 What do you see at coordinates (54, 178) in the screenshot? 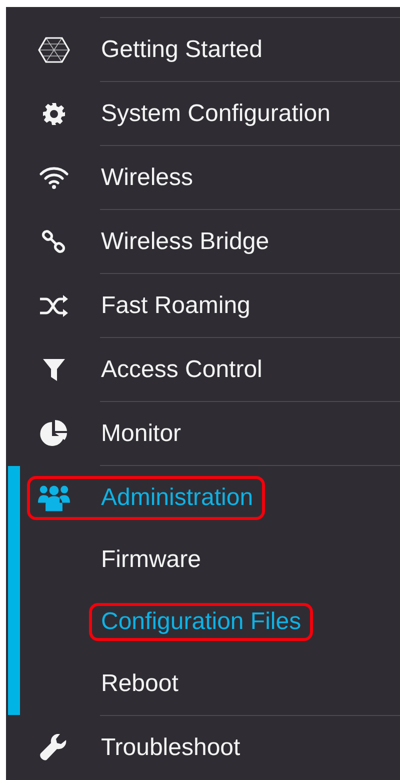
I see `wifi-icon` at bounding box center [54, 178].